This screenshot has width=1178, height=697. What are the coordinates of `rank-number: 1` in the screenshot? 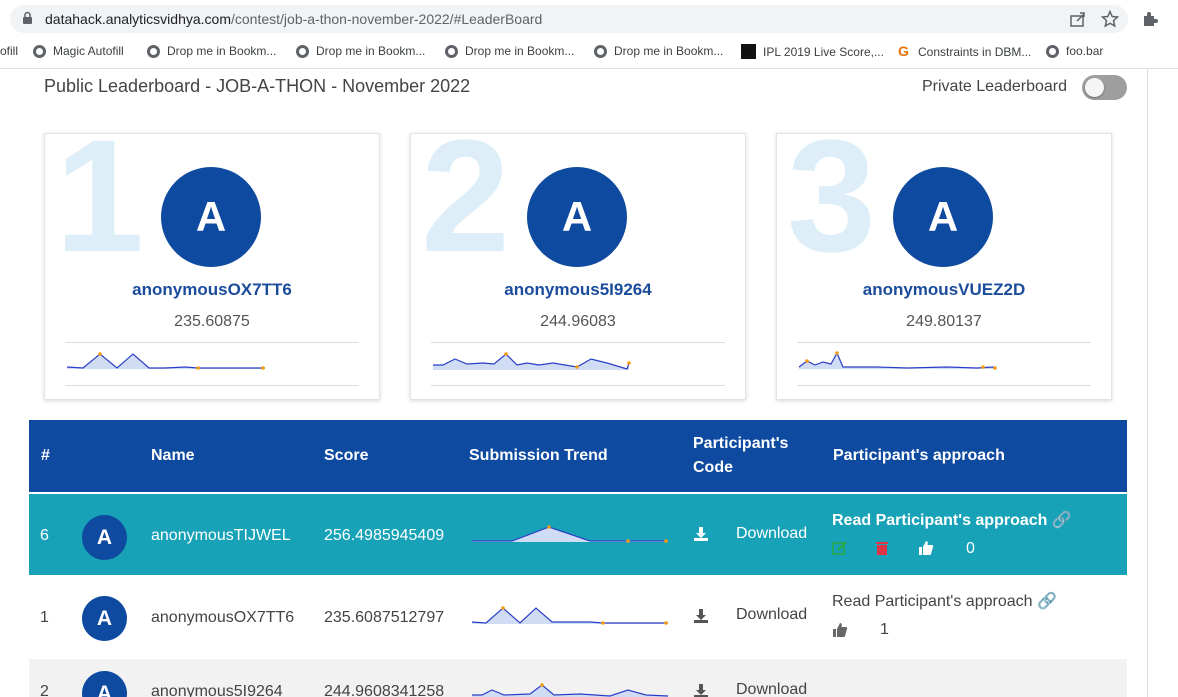 It's located at (99, 195).